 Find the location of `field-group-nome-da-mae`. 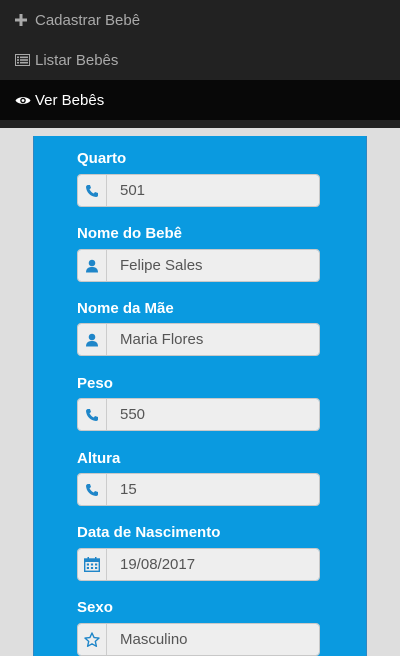

field-group-nome-da-mae is located at coordinates (198, 339).